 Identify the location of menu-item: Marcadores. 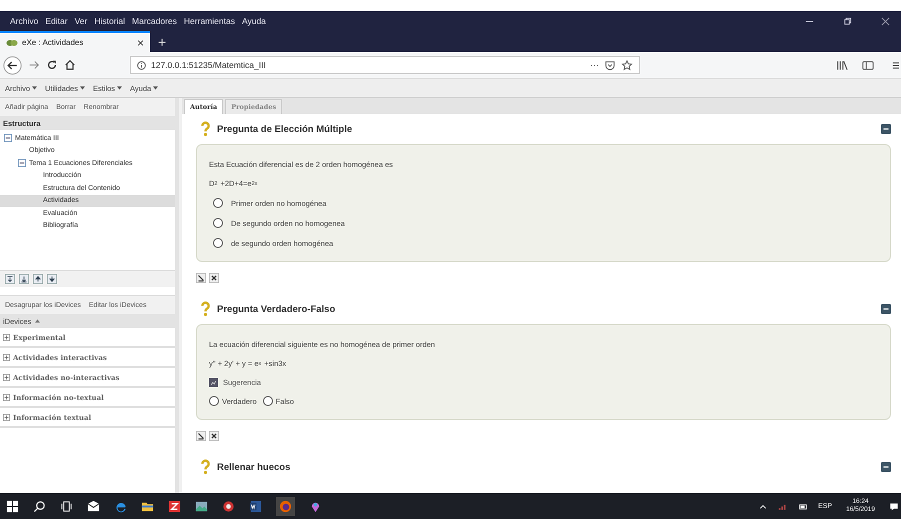
(154, 21).